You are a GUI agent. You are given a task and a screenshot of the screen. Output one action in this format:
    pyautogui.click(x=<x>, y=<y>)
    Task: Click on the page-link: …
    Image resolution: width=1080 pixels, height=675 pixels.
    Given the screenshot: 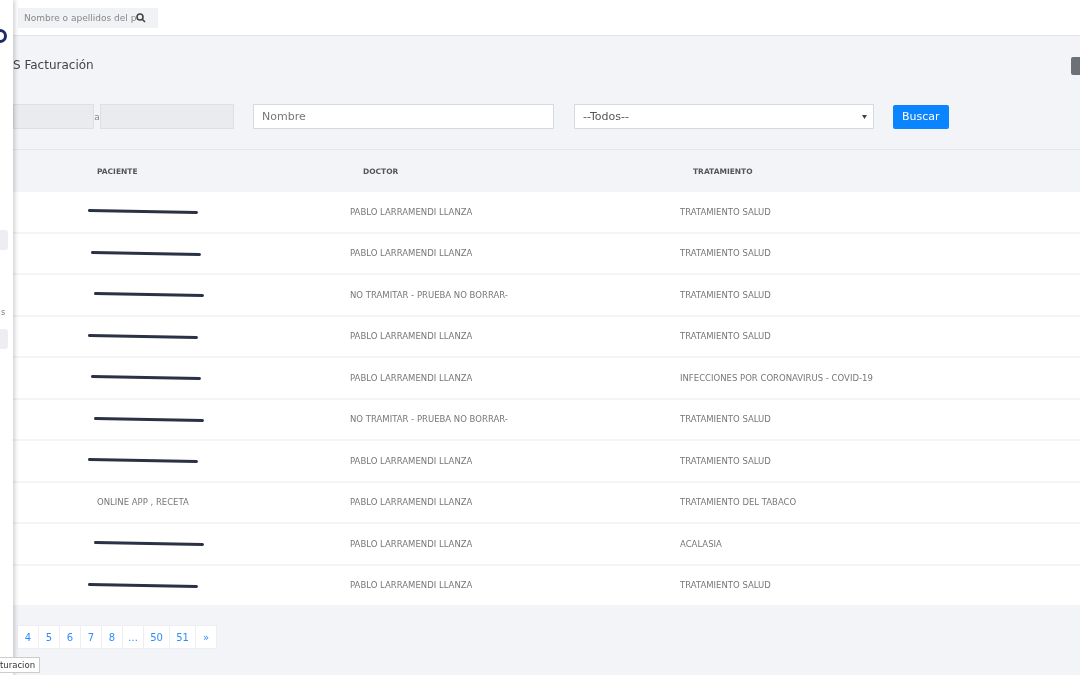 What is the action you would take?
    pyautogui.click(x=133, y=637)
    